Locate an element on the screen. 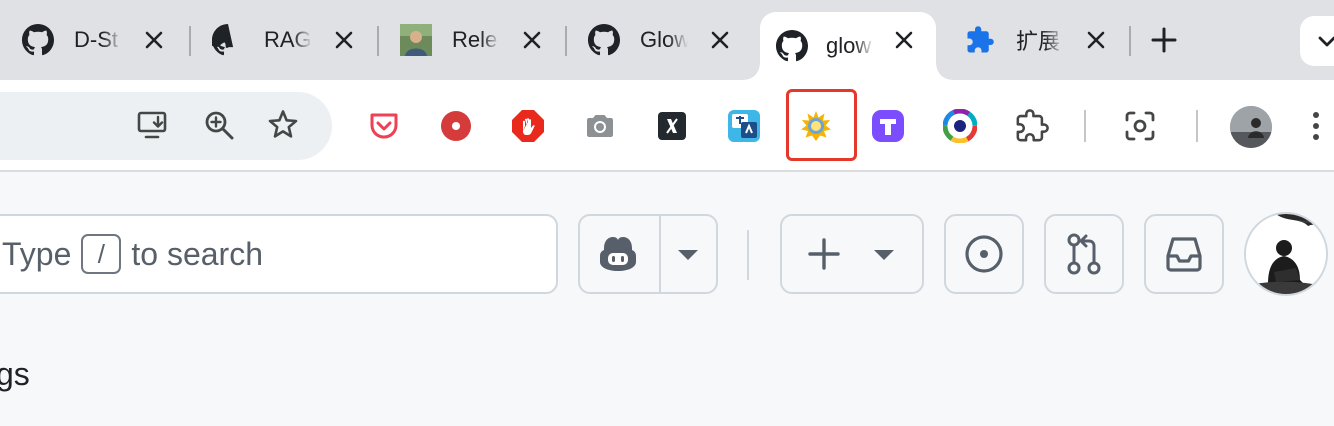 Image resolution: width=1334 pixels, height=426 pixels. tab-title: glow is located at coordinates (849, 45).